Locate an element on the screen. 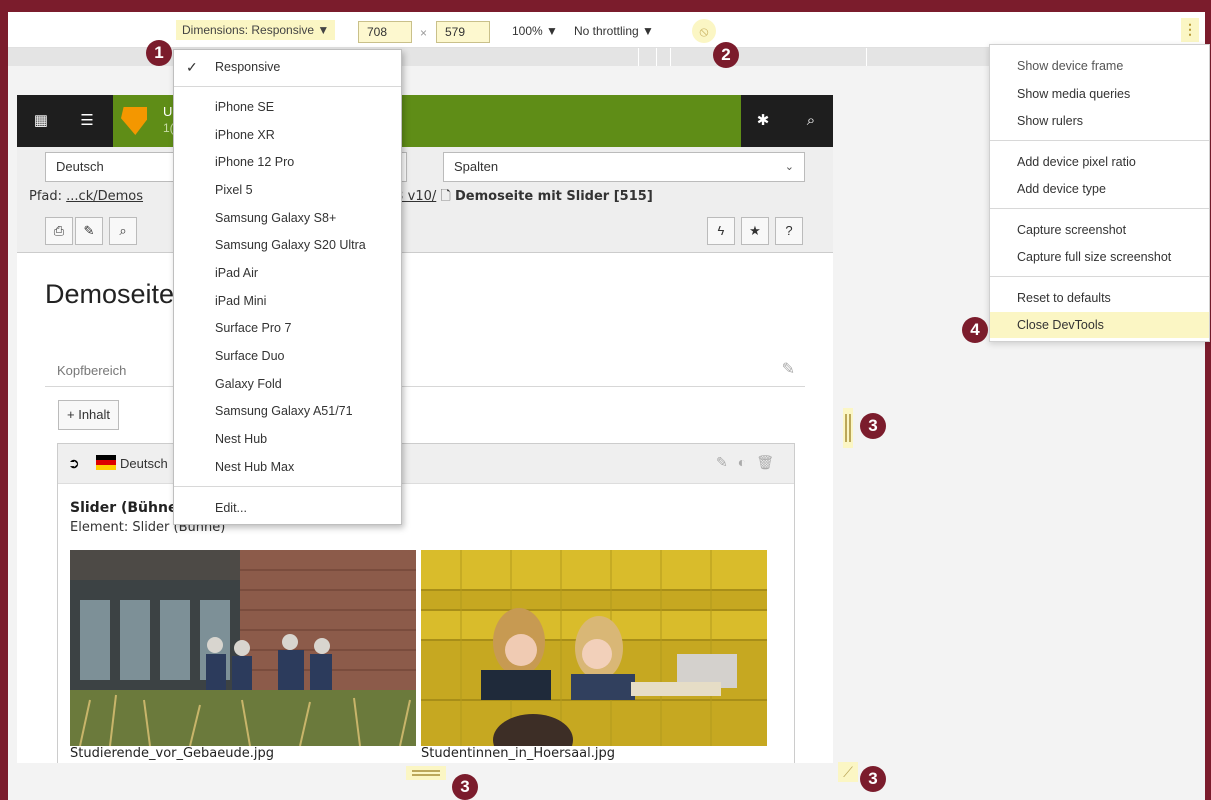  menu-add-device-pixel-ratio: Add device pixel ratio is located at coordinates (1099, 162).